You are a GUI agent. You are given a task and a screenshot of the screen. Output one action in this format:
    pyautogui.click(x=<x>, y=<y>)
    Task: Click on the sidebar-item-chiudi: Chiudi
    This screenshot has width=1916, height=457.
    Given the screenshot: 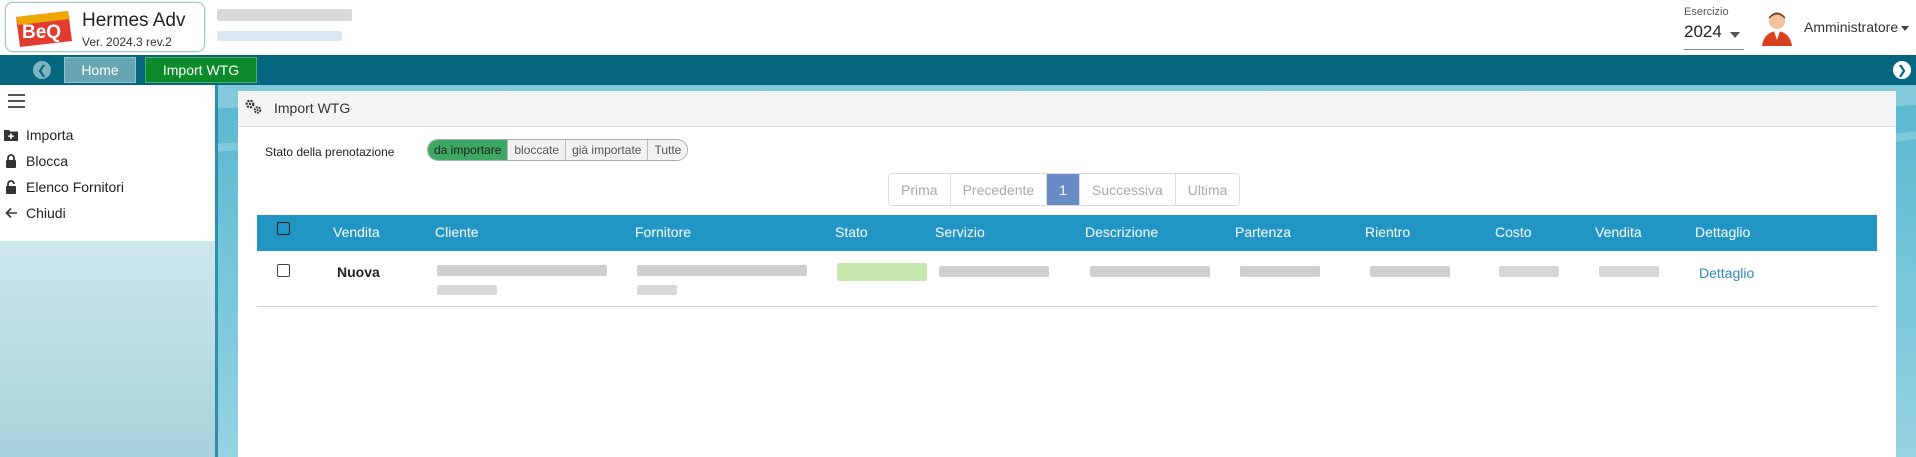 What is the action you would take?
    pyautogui.click(x=35, y=213)
    